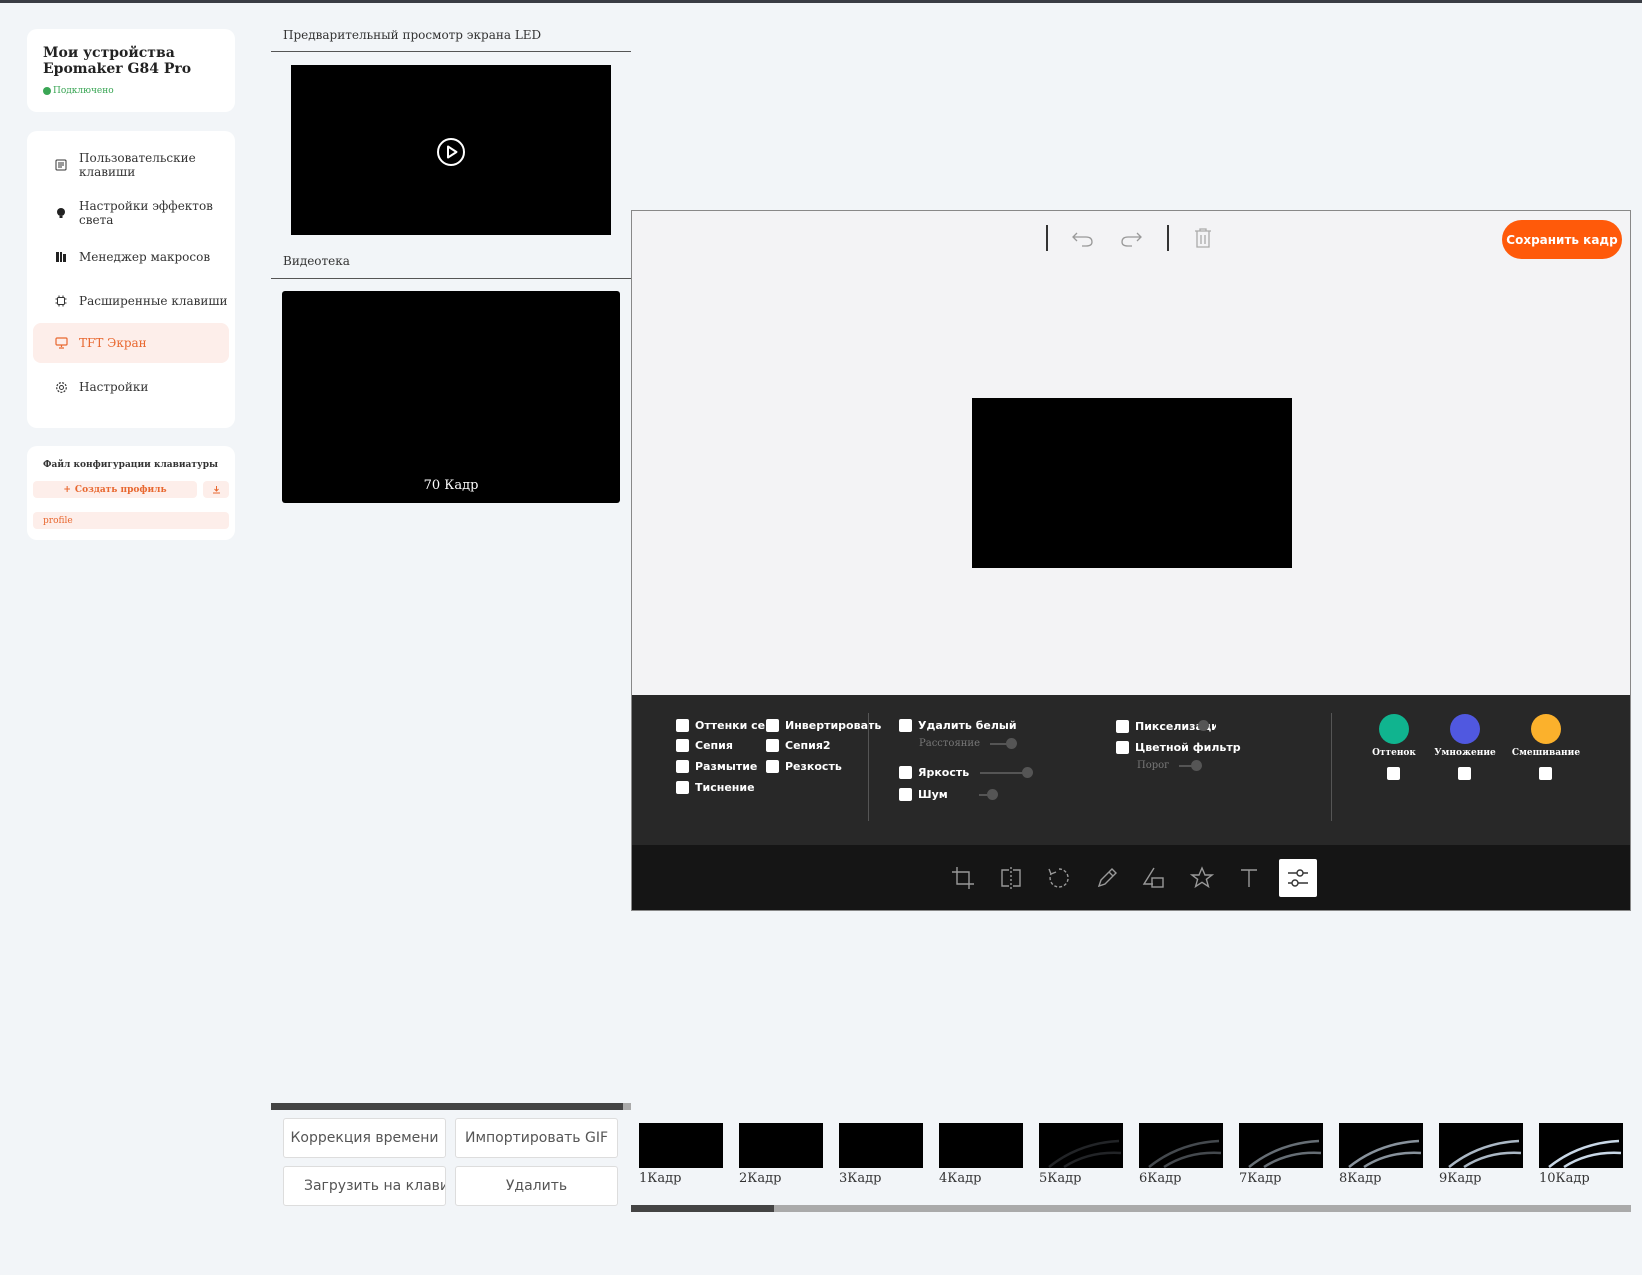 The height and width of the screenshot is (1275, 1642). What do you see at coordinates (1545, 773) in the screenshot?
I see `blend-checkbox` at bounding box center [1545, 773].